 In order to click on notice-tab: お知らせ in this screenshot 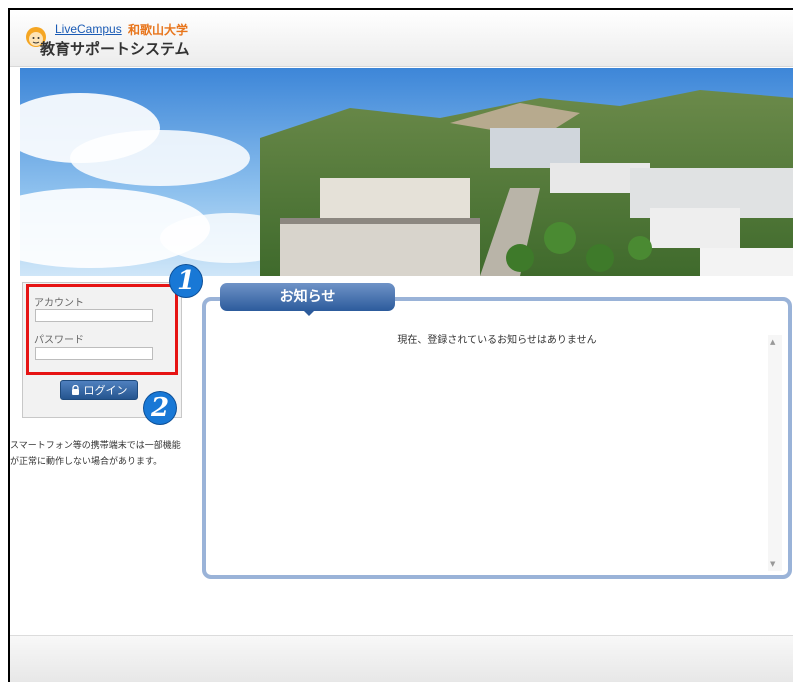, I will do `click(307, 297)`.